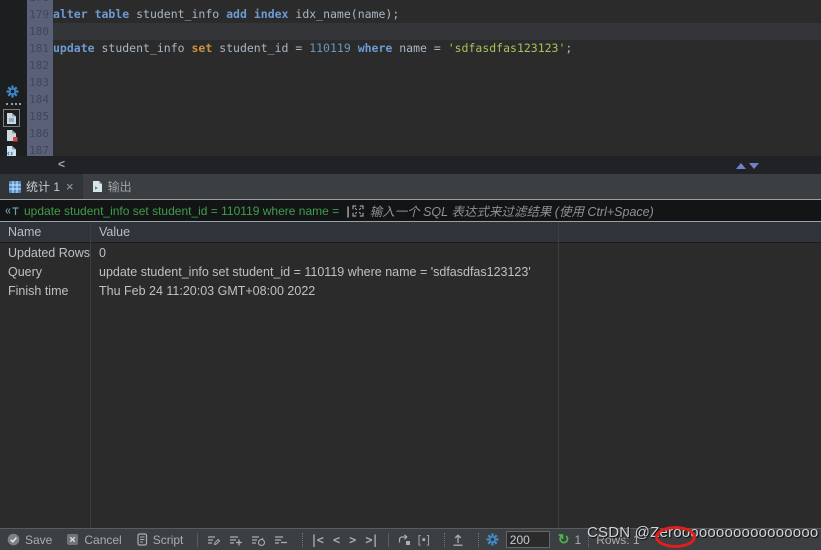 The width and height of the screenshot is (821, 550). What do you see at coordinates (13, 78) in the screenshot?
I see `editor-left-strip` at bounding box center [13, 78].